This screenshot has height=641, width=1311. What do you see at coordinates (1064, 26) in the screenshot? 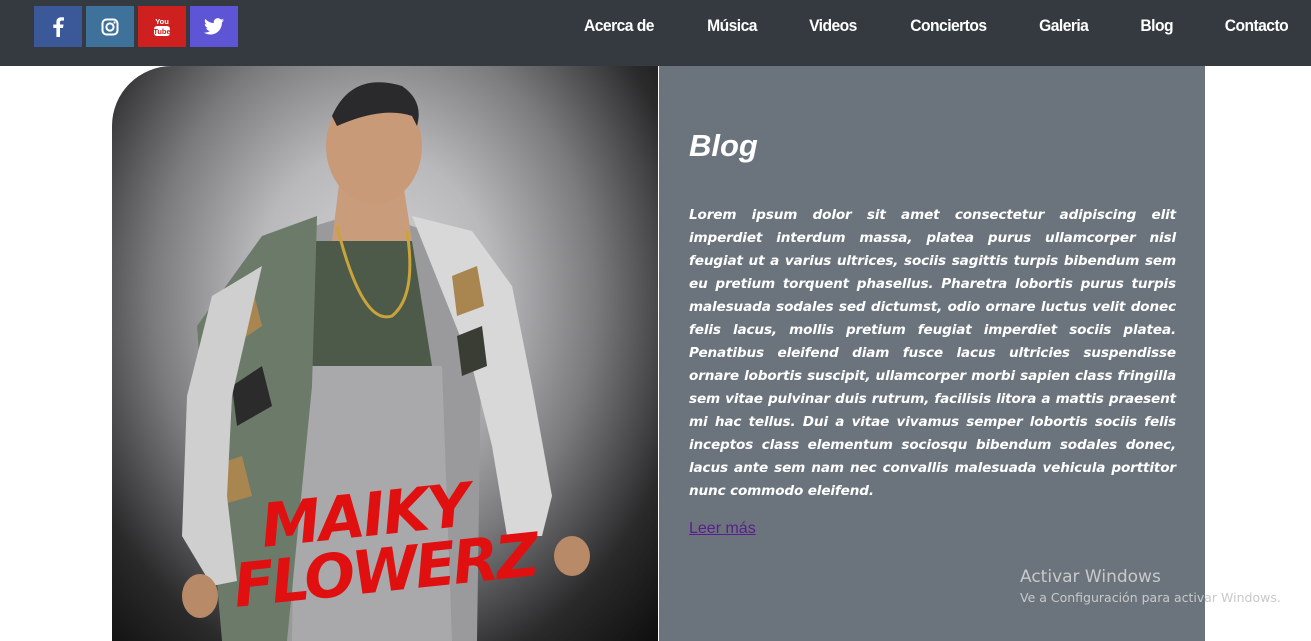
I see `nav-link-gallery: Galeria` at bounding box center [1064, 26].